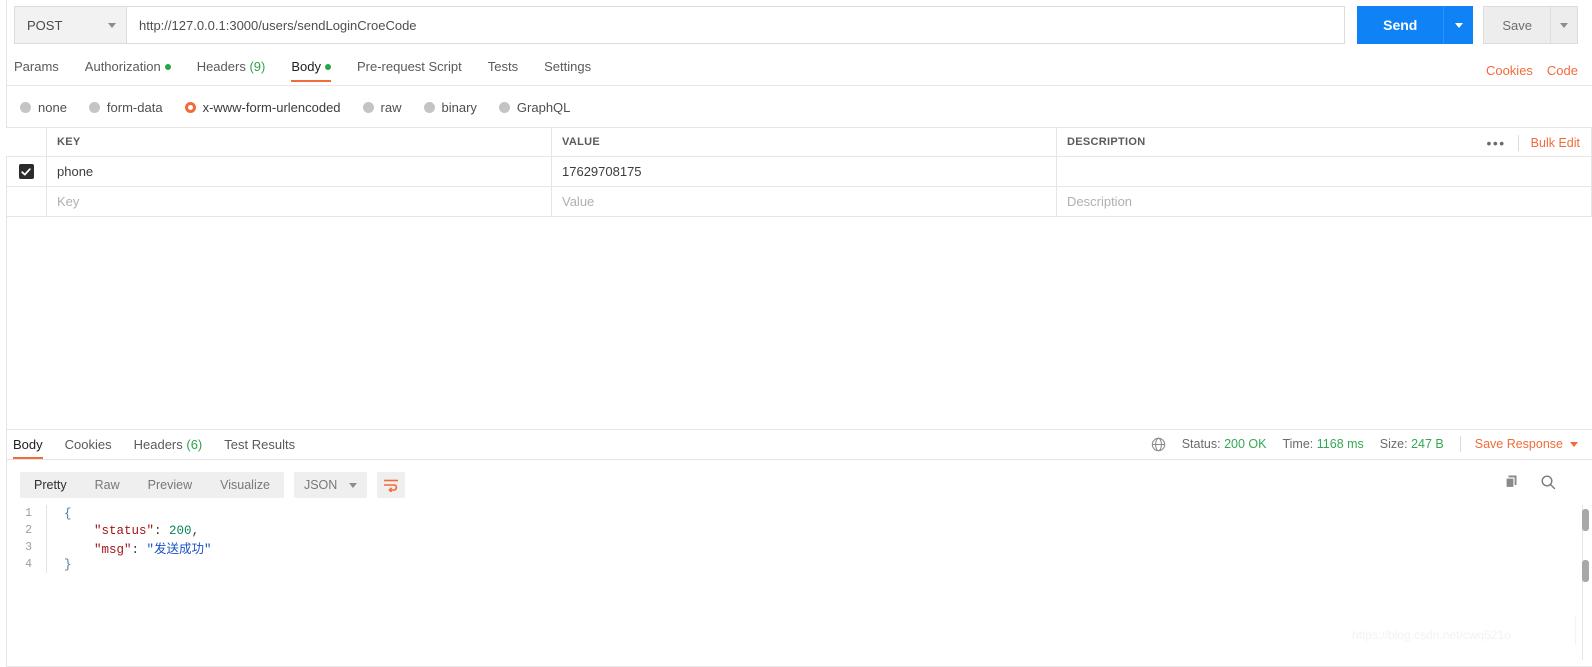 The image size is (1592, 667). What do you see at coordinates (799, 429) in the screenshot?
I see `response-separator` at bounding box center [799, 429].